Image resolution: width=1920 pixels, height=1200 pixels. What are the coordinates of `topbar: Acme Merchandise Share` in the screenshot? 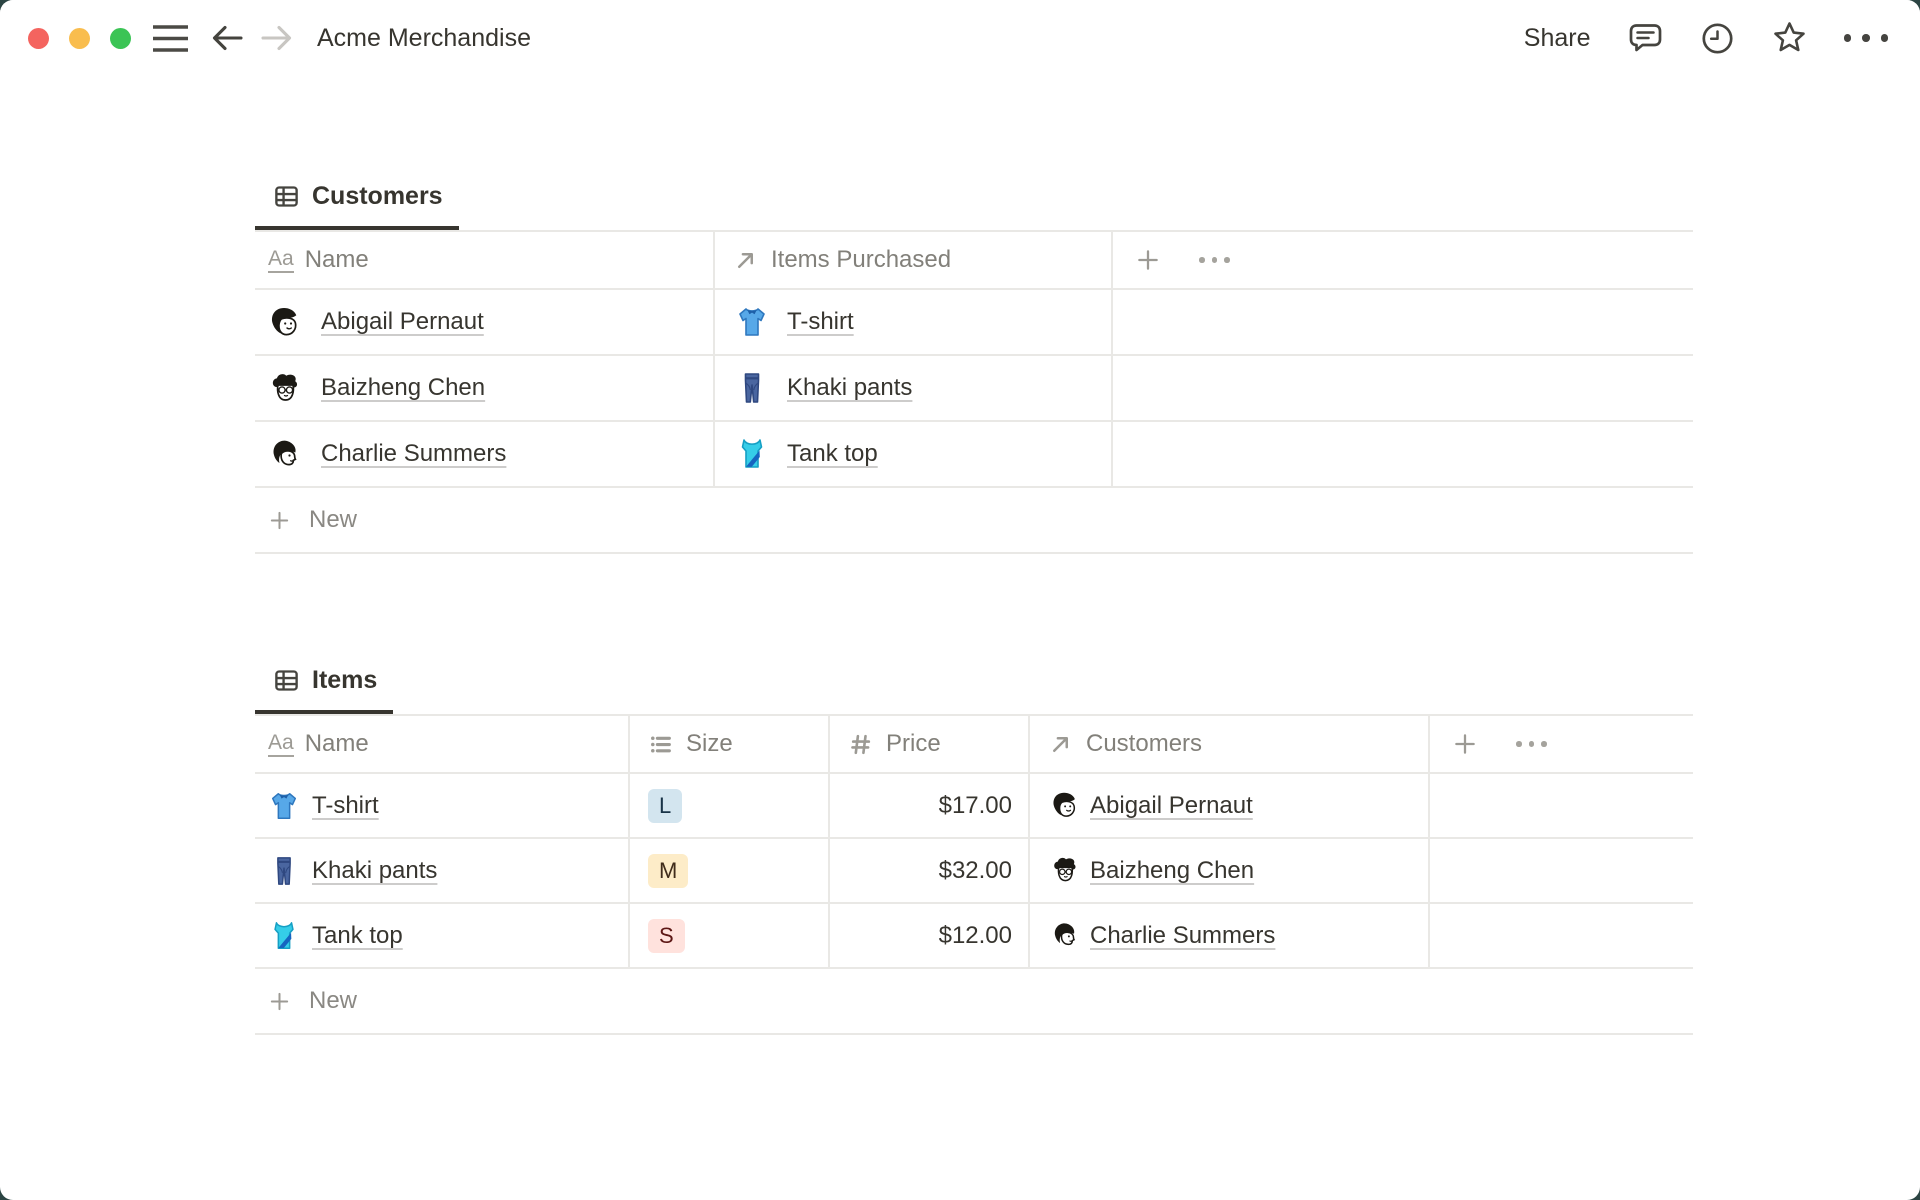 It's located at (960, 38).